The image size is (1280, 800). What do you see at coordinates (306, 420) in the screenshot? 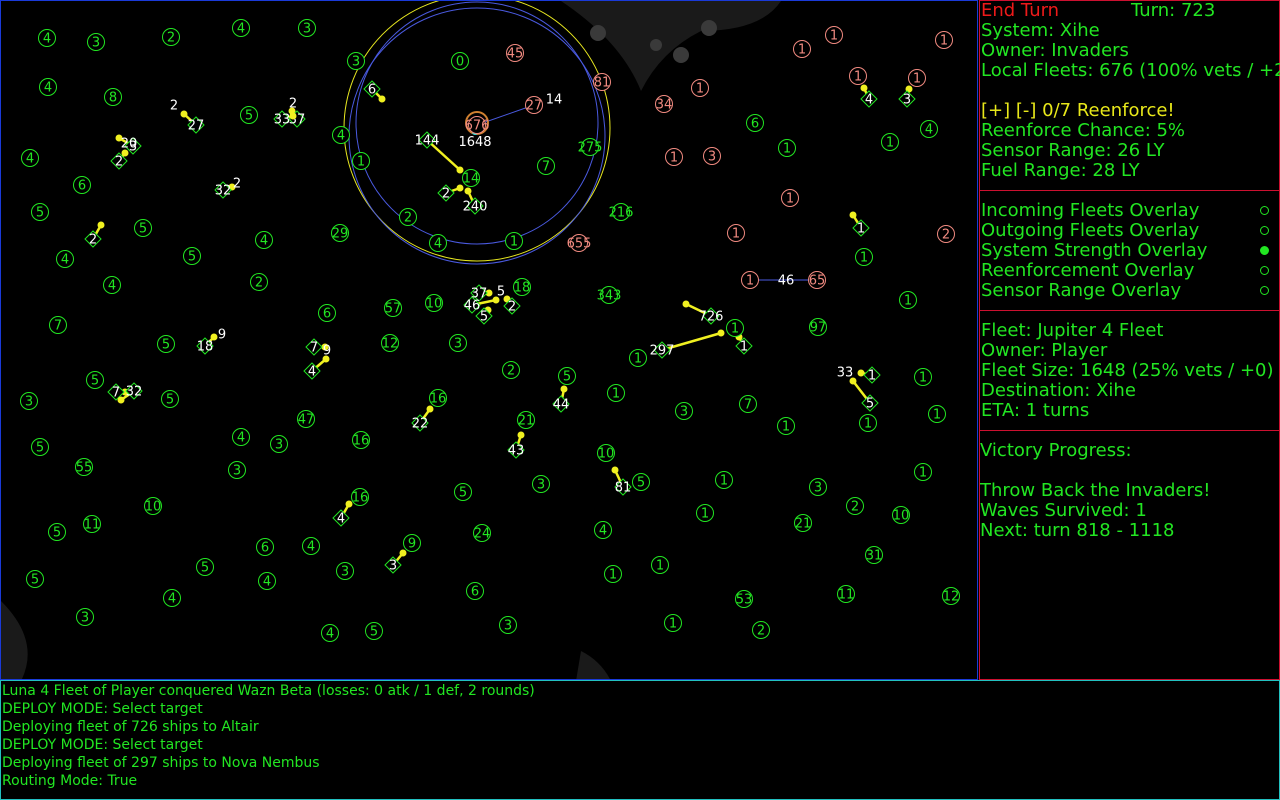
I see `player-system-strength: 47` at bounding box center [306, 420].